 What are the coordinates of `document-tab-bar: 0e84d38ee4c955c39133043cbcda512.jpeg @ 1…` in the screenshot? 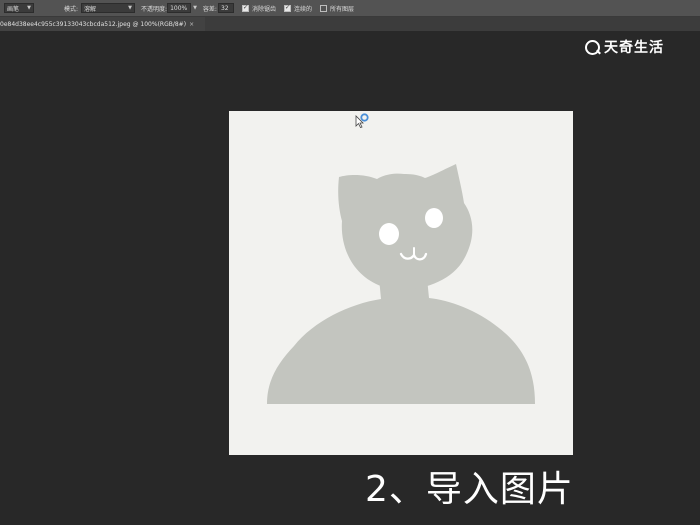 It's located at (350, 24).